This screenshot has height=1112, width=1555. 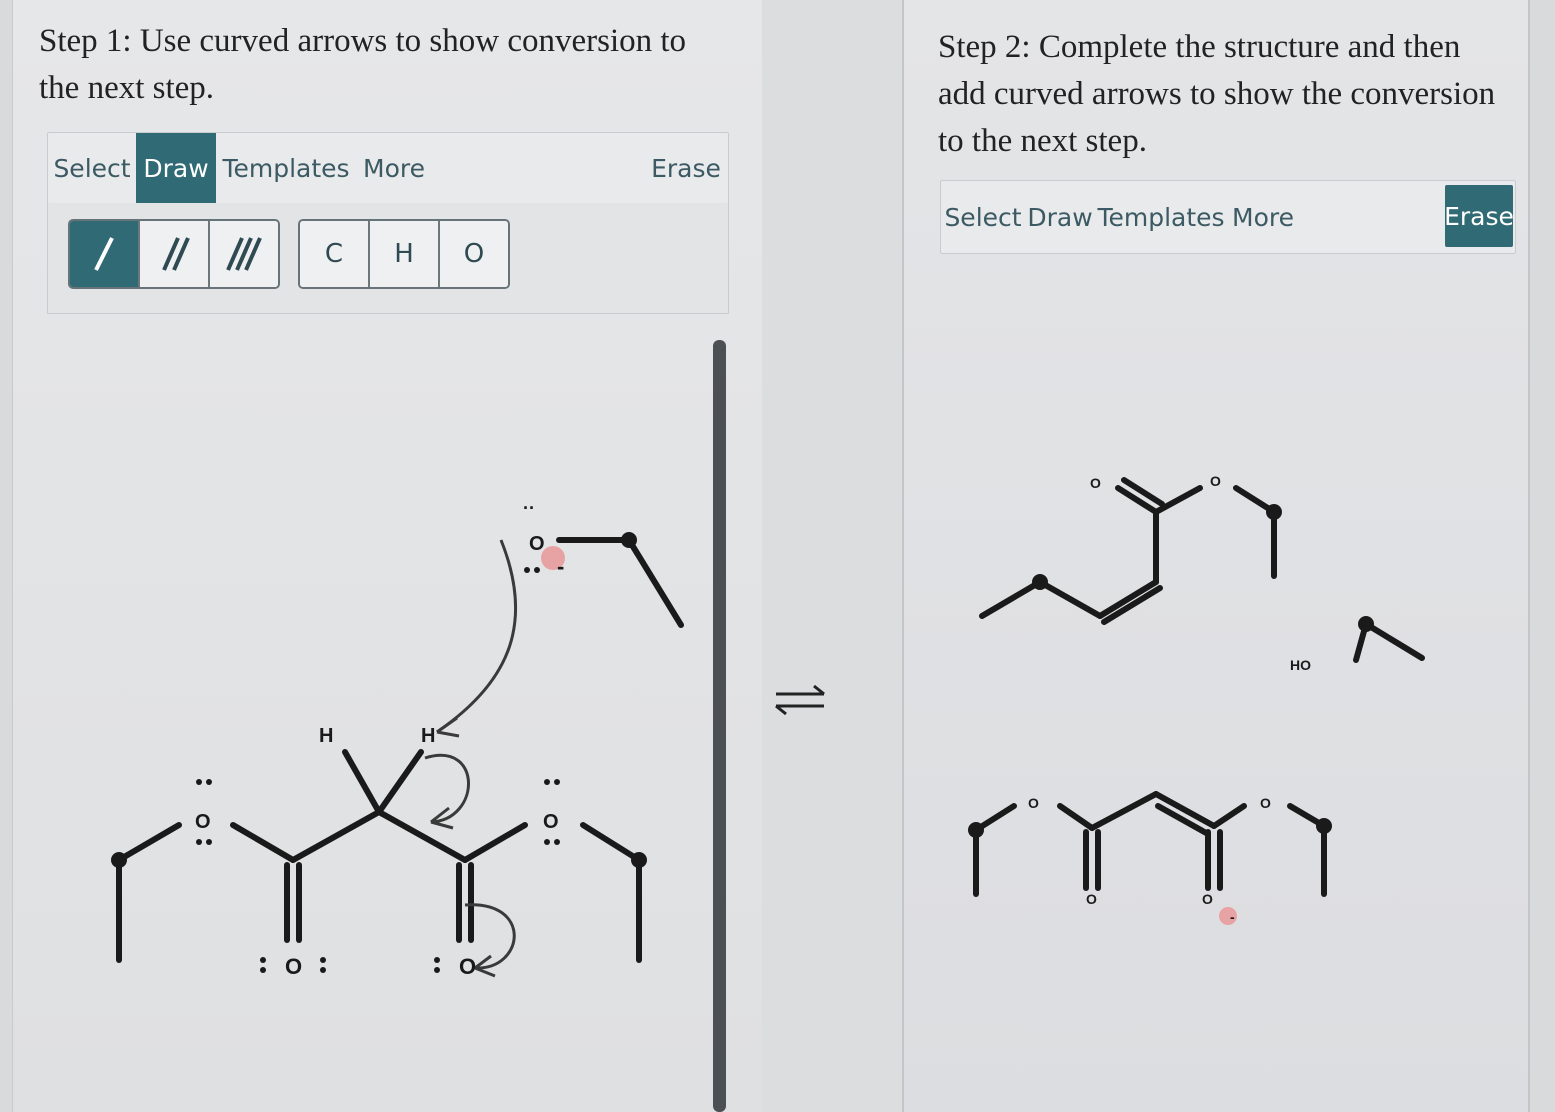 What do you see at coordinates (1300, 665) in the screenshot?
I see `ho-label: HO` at bounding box center [1300, 665].